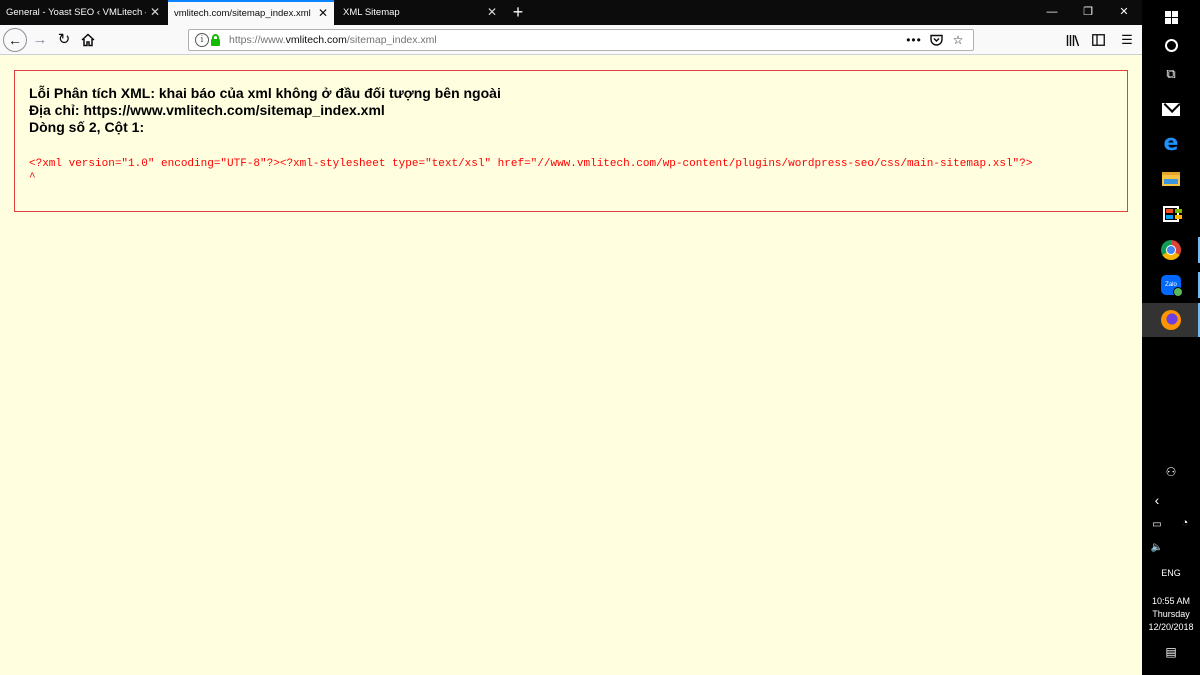 The height and width of the screenshot is (675, 1200). I want to click on taskbar-store, so click(1171, 214).